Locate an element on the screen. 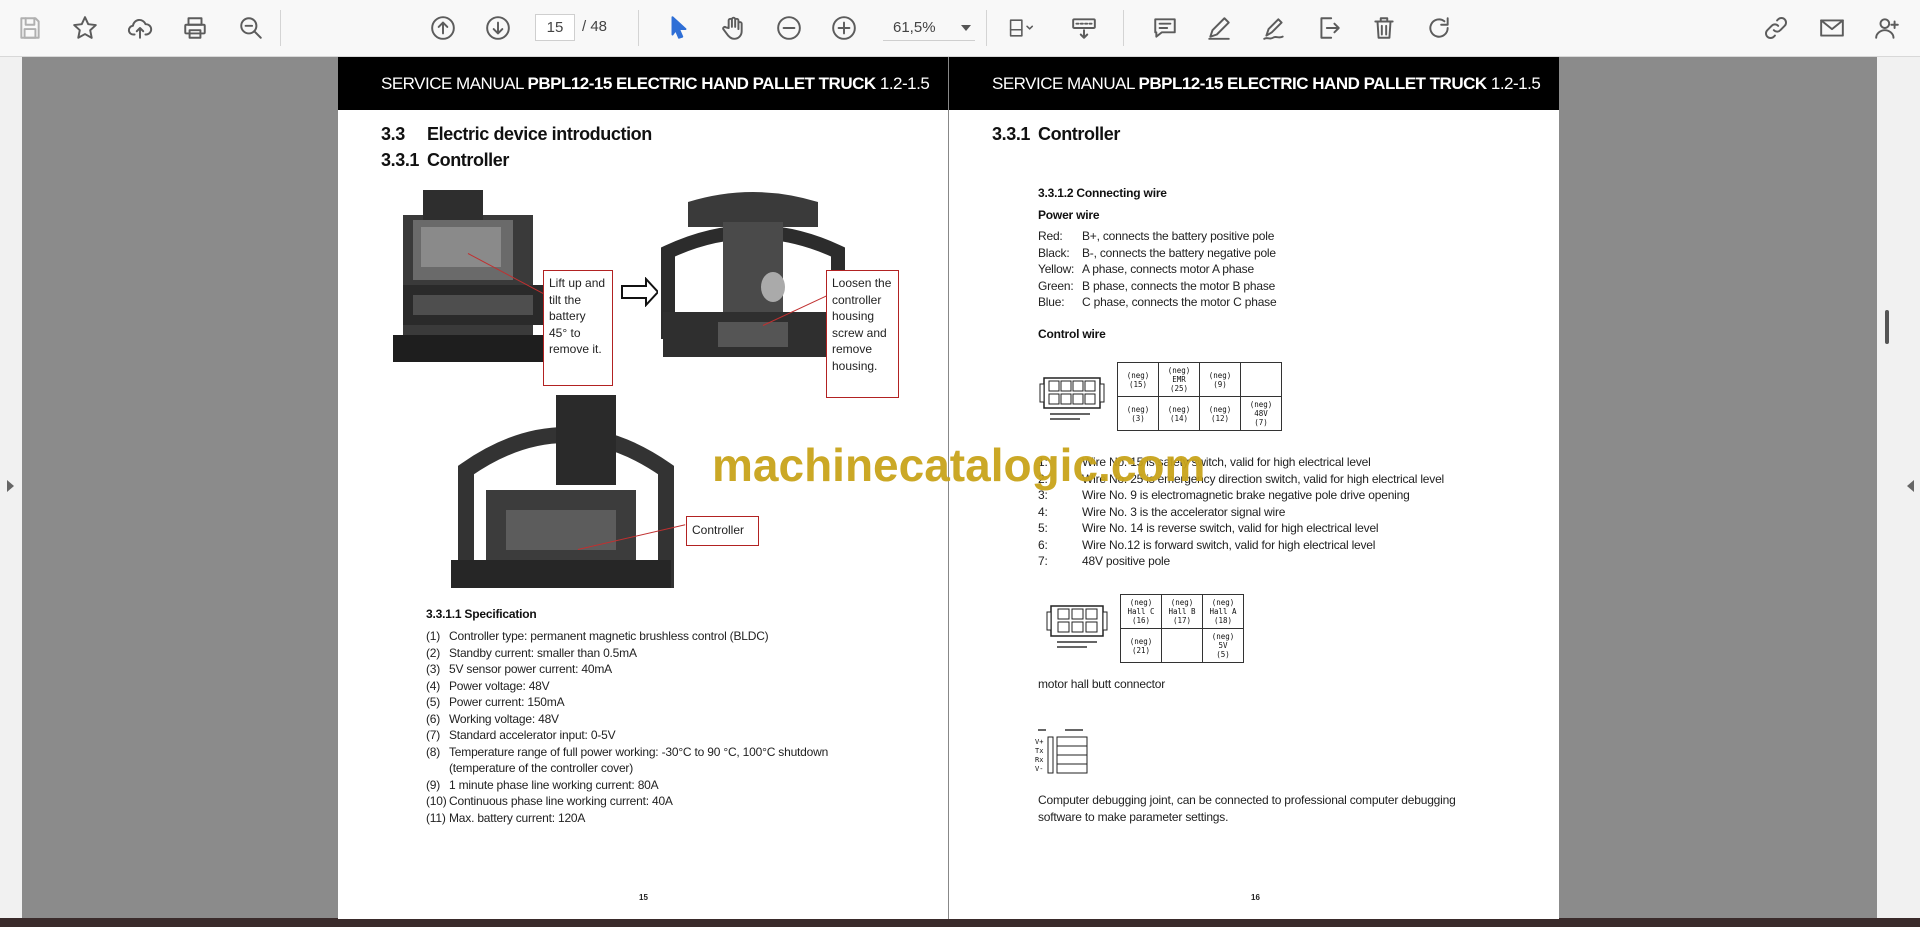  callout-controller: Controller is located at coordinates (722, 531).